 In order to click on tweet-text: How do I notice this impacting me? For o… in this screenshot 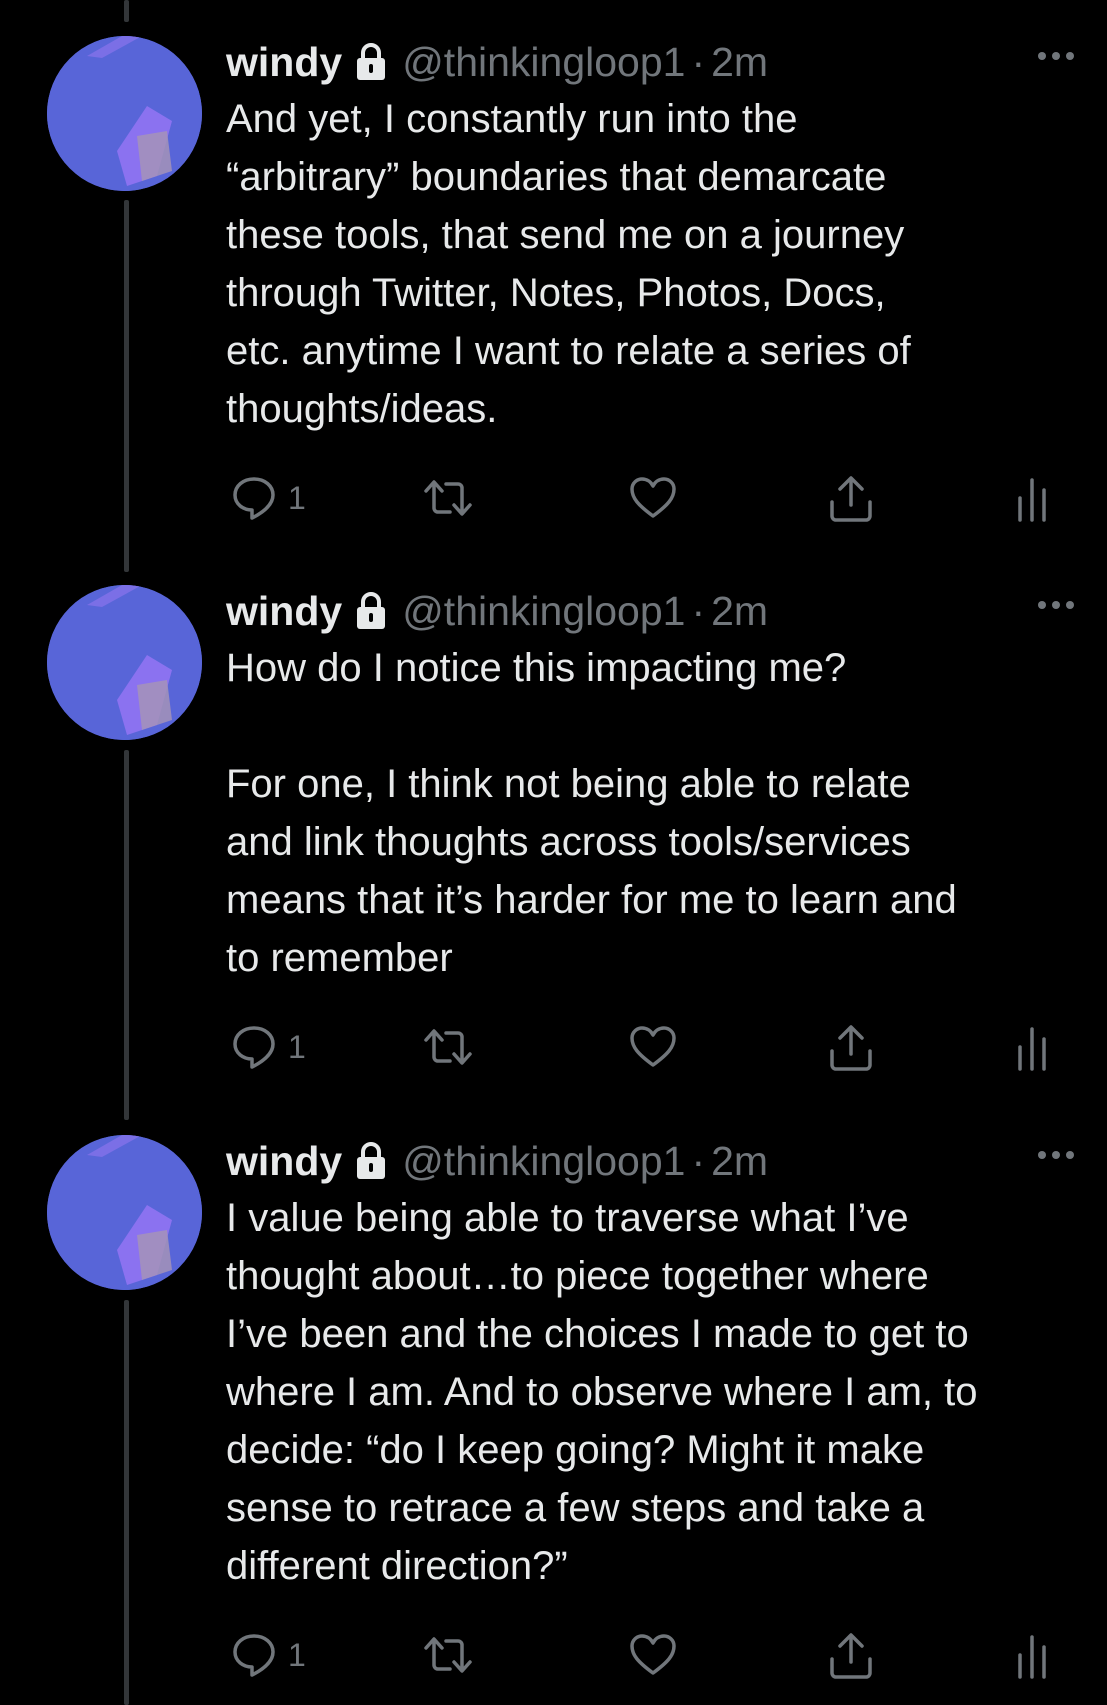, I will do `click(591, 813)`.